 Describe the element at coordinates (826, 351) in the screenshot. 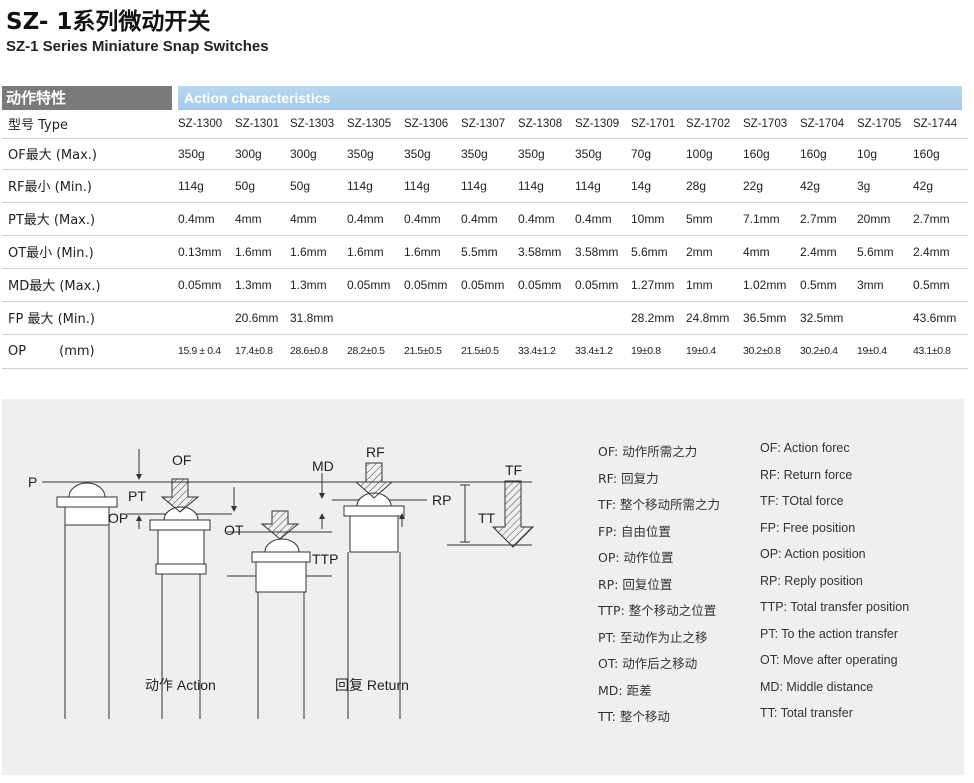

I see `table-cell: 30.2±0.4` at that location.